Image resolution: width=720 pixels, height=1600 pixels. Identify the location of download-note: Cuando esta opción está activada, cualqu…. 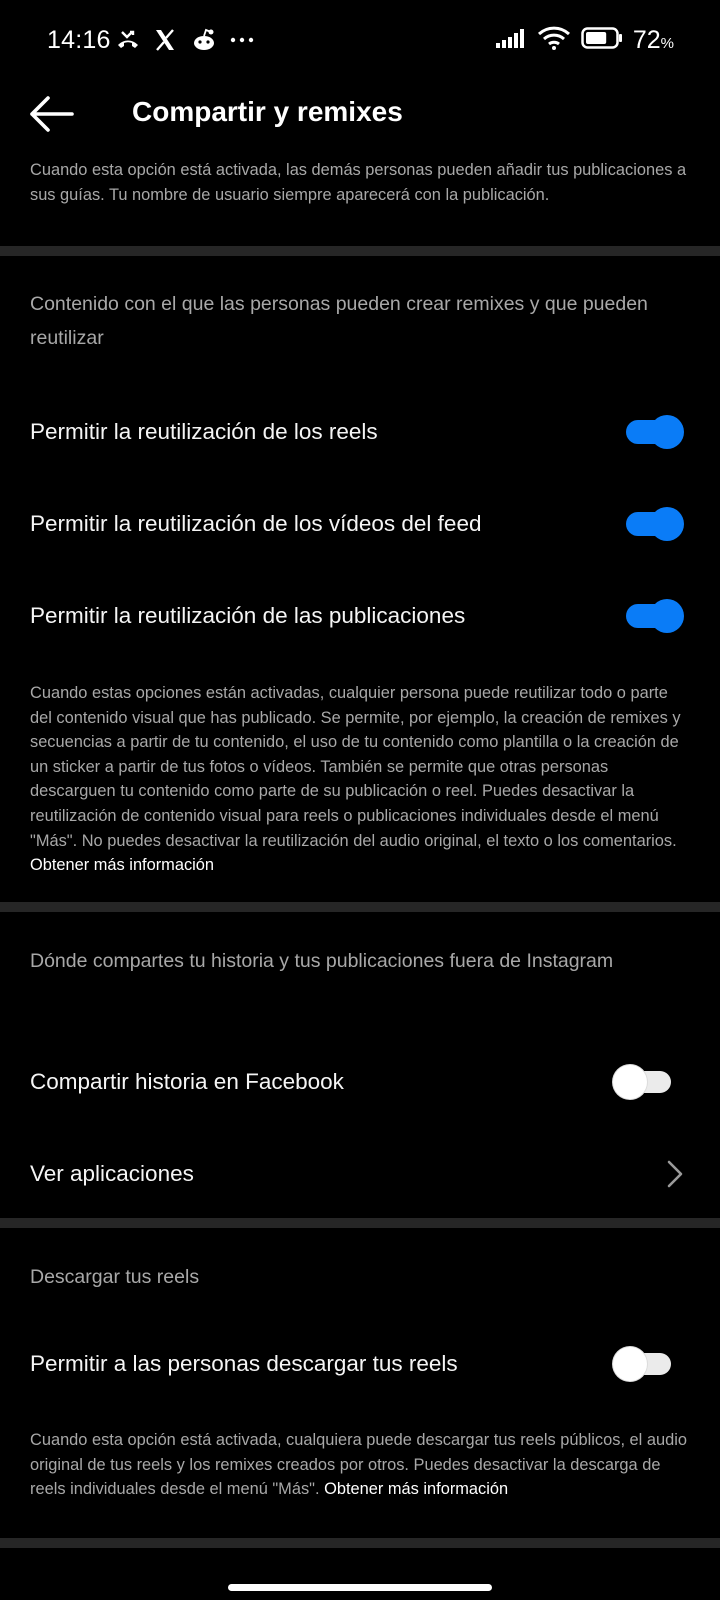
(358, 1465).